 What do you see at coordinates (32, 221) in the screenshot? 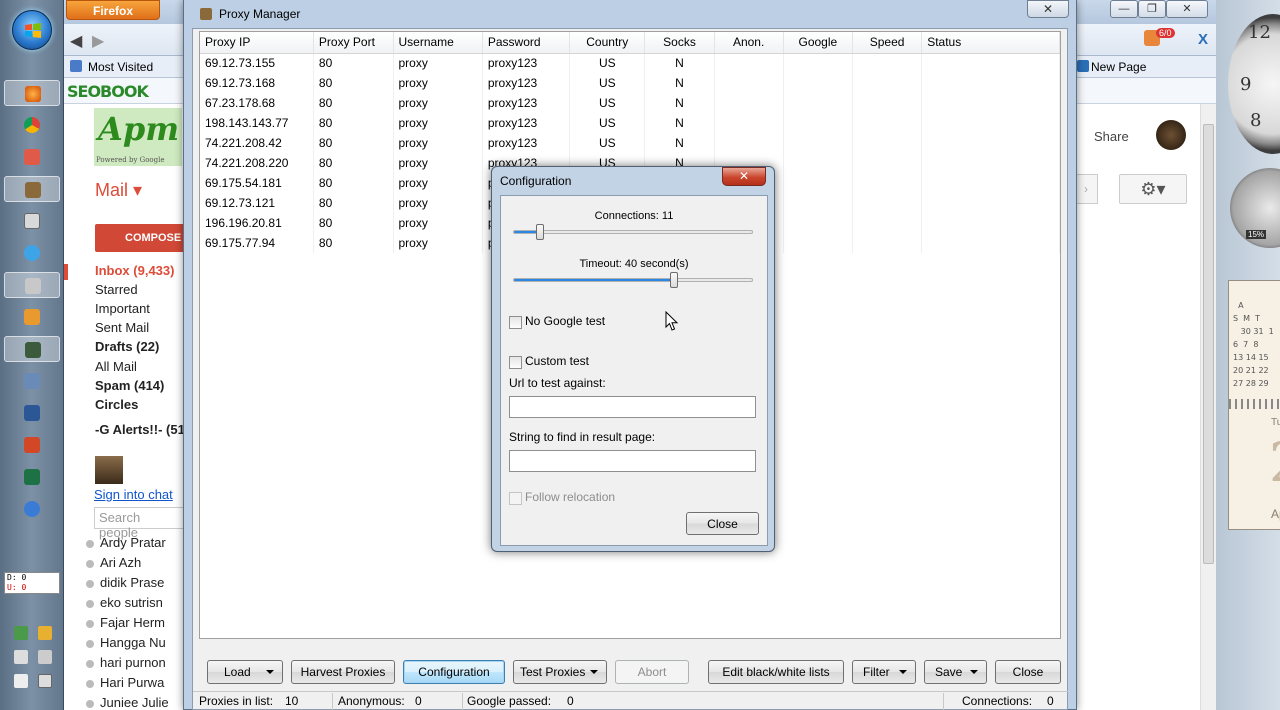
I see `taskbar-app` at bounding box center [32, 221].